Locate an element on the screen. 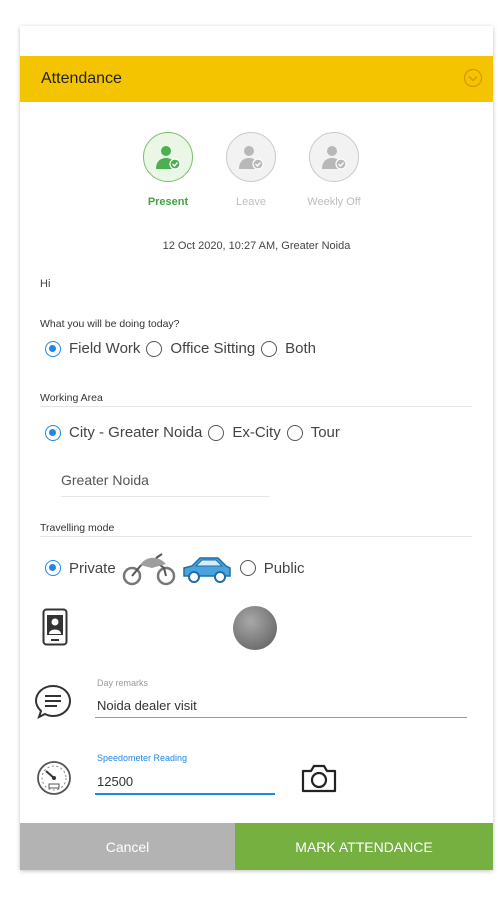  page-title: Attendance is located at coordinates (81, 78).